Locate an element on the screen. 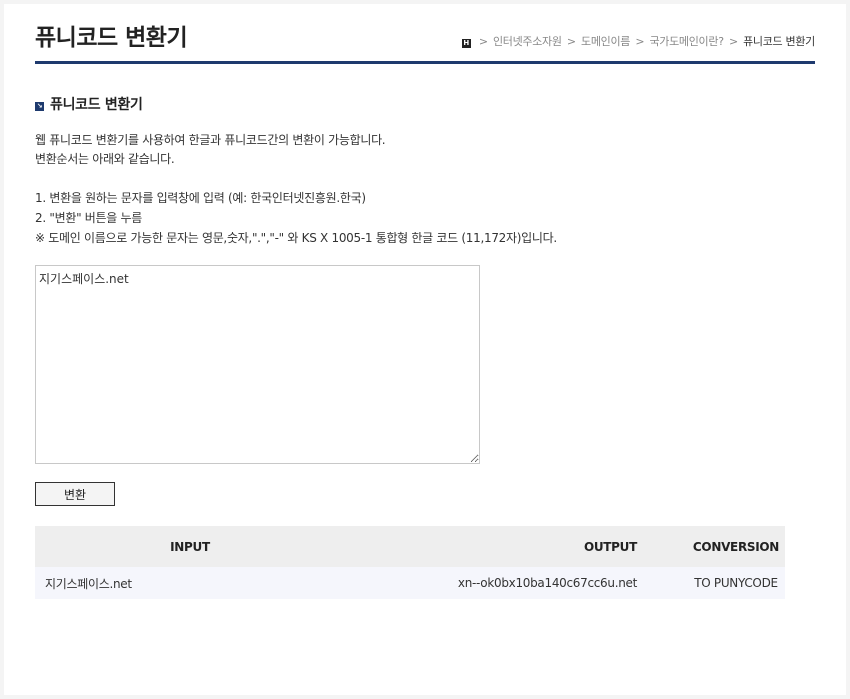  domain-input: 지기스페이스.net is located at coordinates (257, 364).